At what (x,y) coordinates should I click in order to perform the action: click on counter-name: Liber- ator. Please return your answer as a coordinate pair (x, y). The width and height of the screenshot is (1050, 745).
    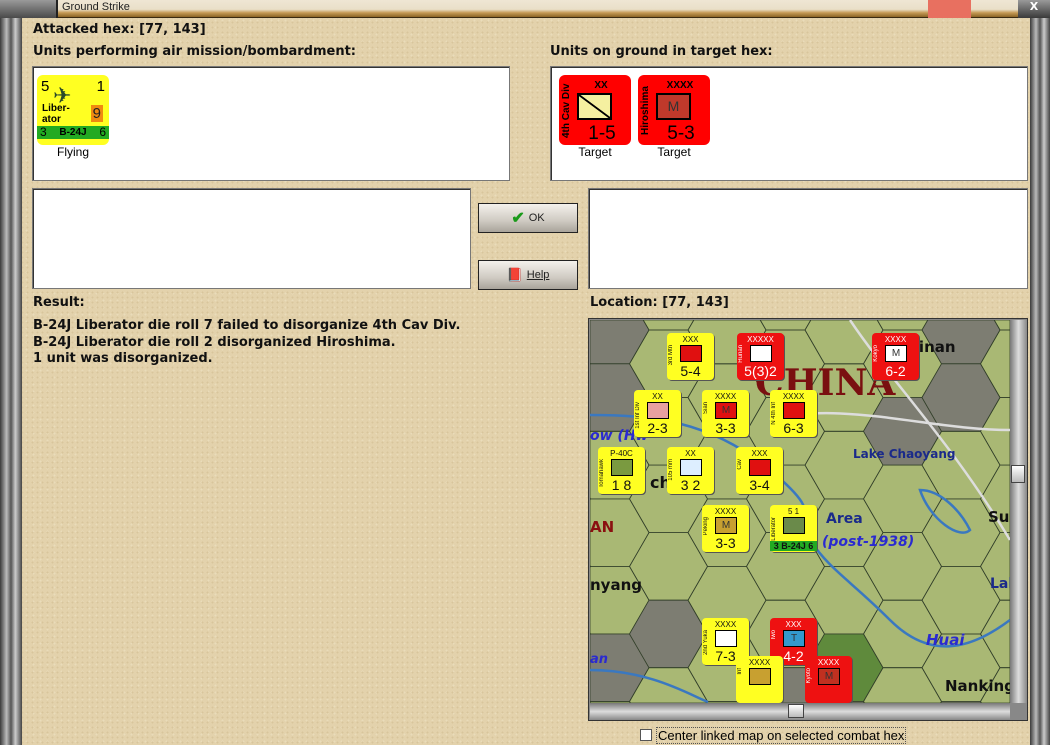
    Looking at the image, I should click on (56, 114).